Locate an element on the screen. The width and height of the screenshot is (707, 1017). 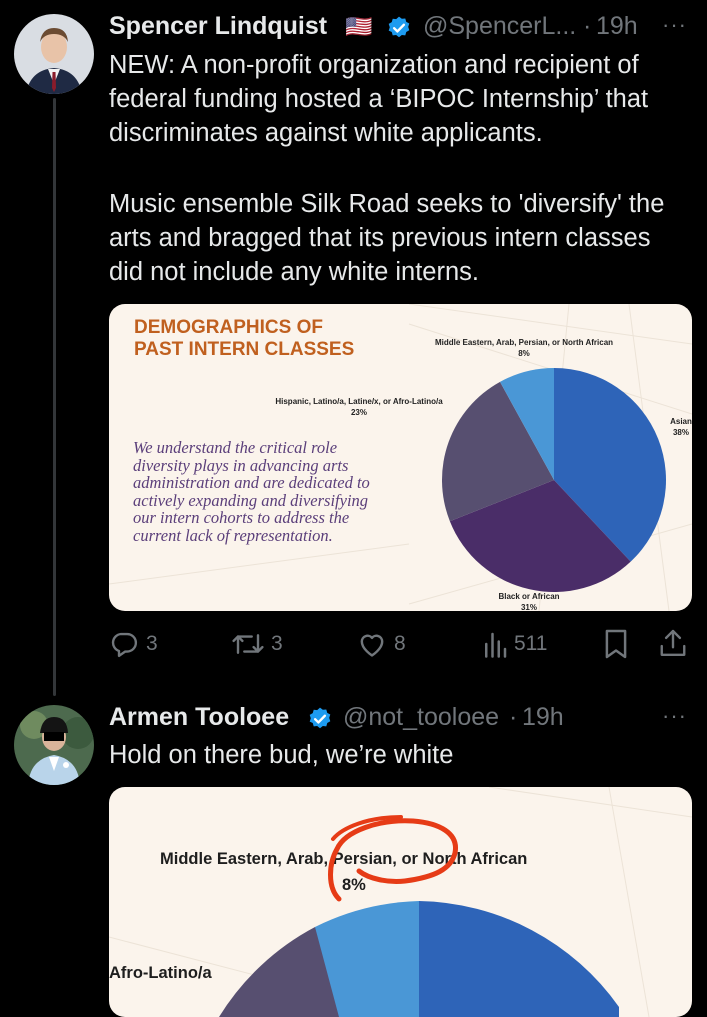
label-black: Black or African is located at coordinates (529, 596).